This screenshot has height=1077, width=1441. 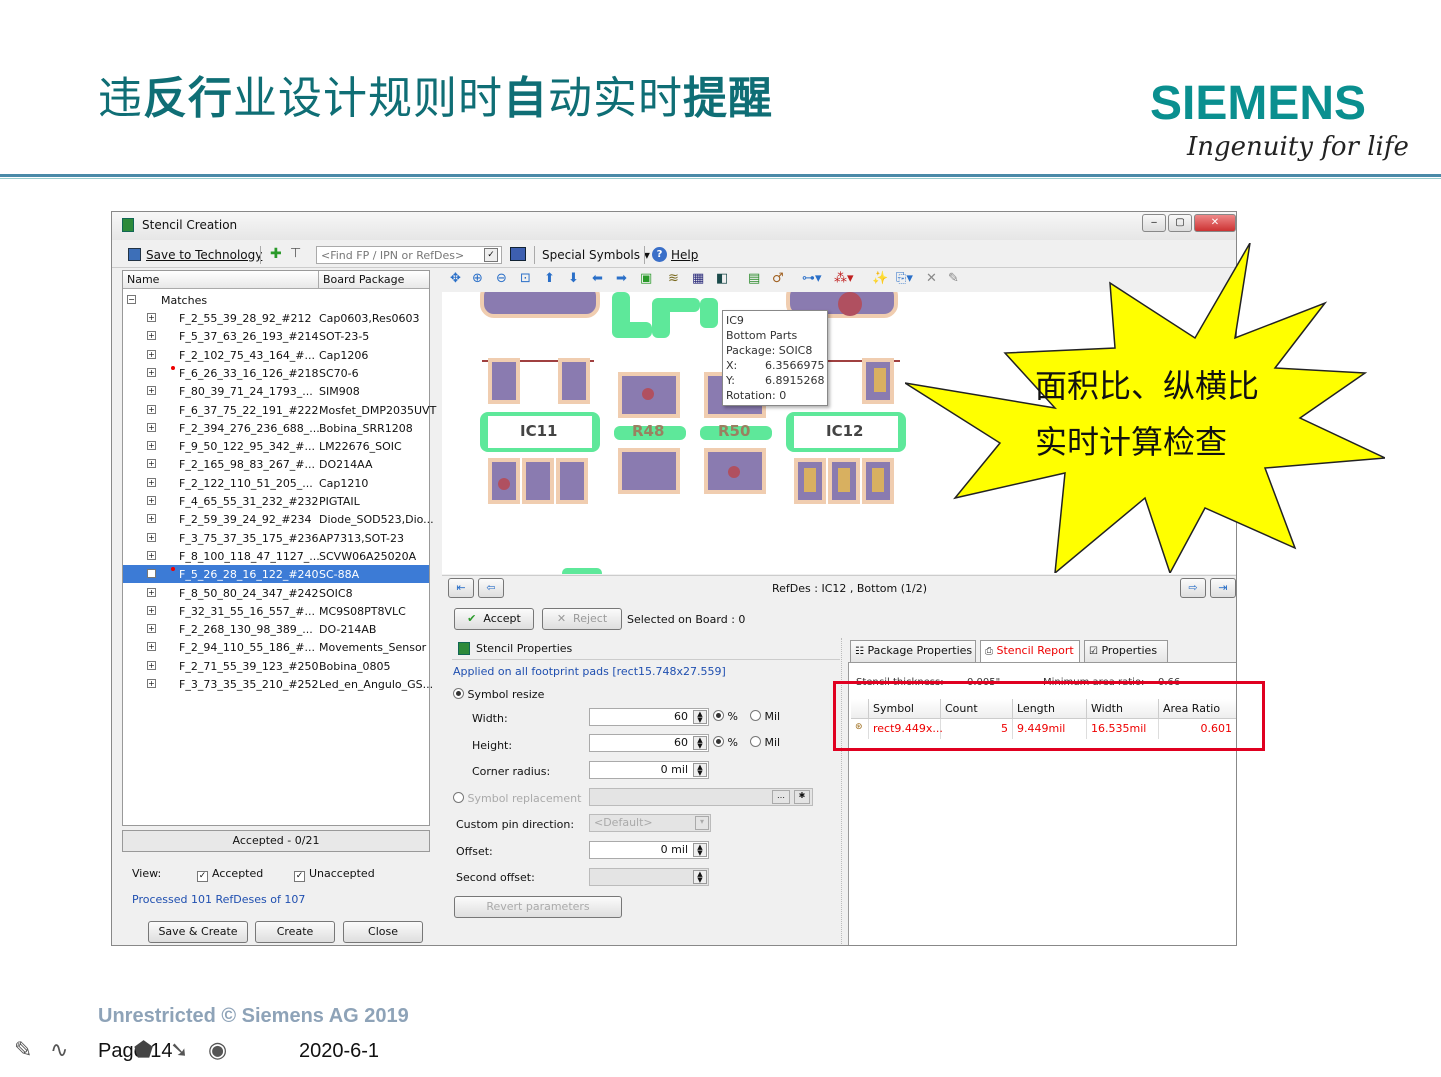 What do you see at coordinates (276, 629) in the screenshot?
I see `tree-row: + F_2_268_130_98_389_... DO-214AB` at bounding box center [276, 629].